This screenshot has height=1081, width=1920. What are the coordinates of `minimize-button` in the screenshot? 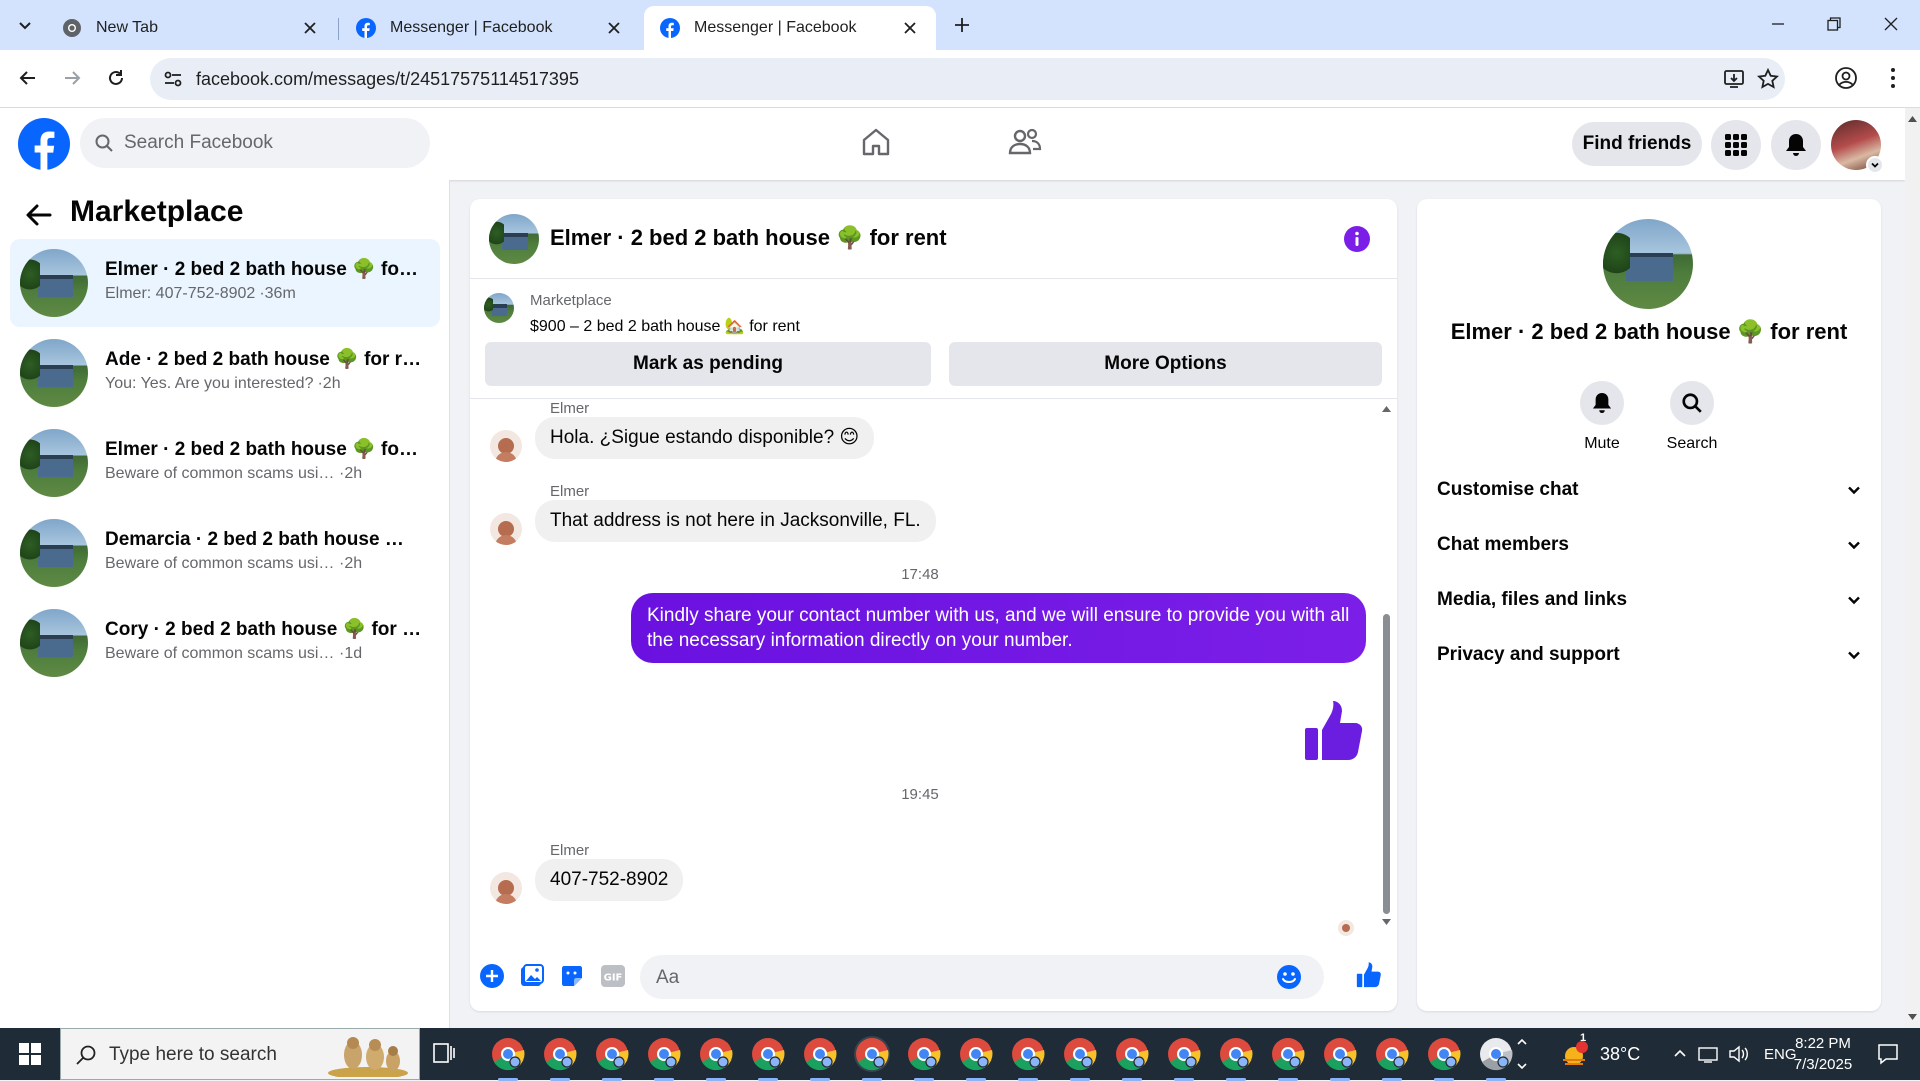 It's located at (1778, 24).